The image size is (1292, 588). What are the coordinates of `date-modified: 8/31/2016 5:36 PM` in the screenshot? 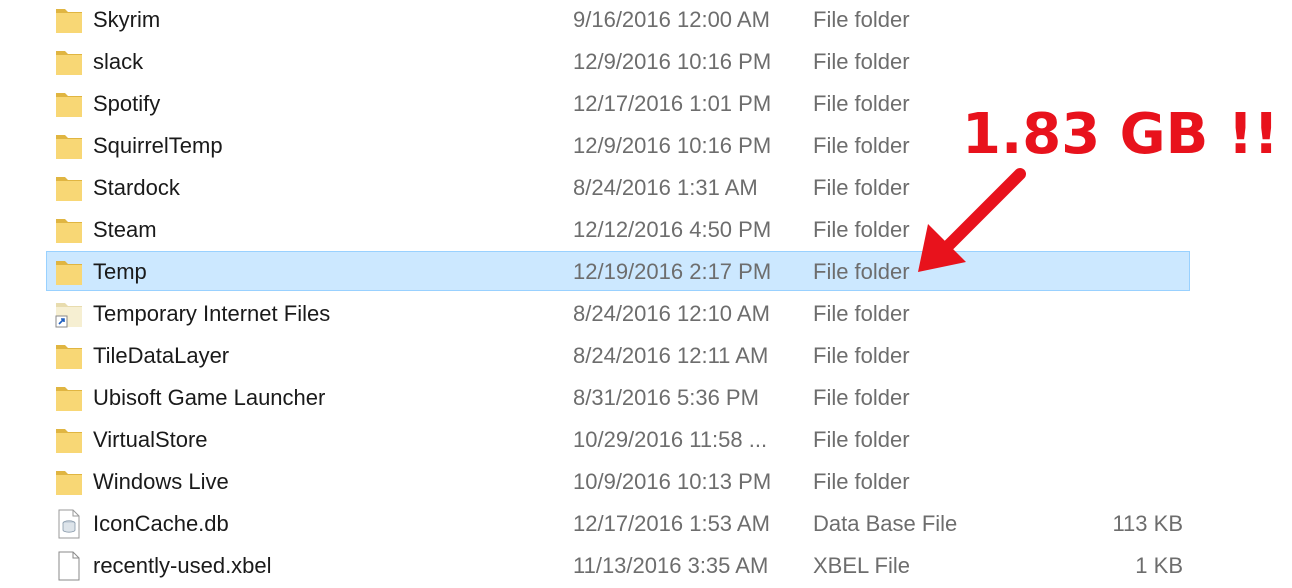 It's located at (666, 397).